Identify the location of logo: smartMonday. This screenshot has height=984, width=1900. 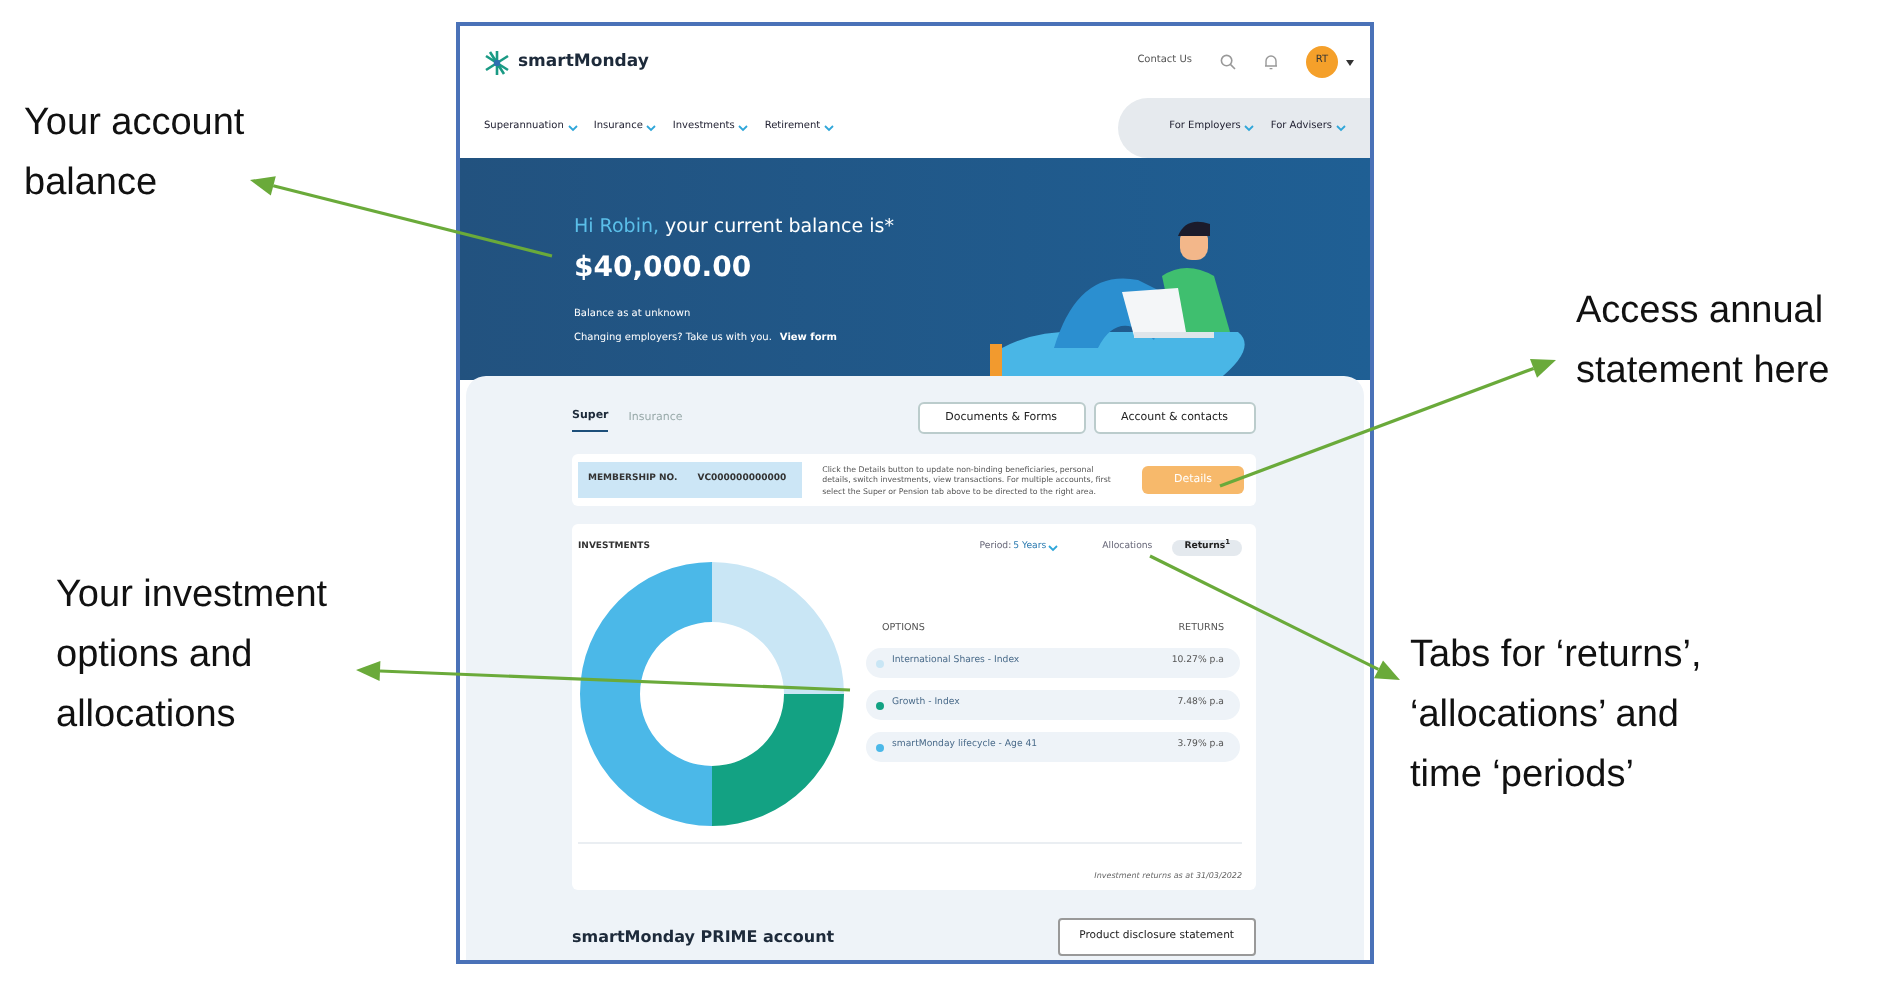
(566, 62).